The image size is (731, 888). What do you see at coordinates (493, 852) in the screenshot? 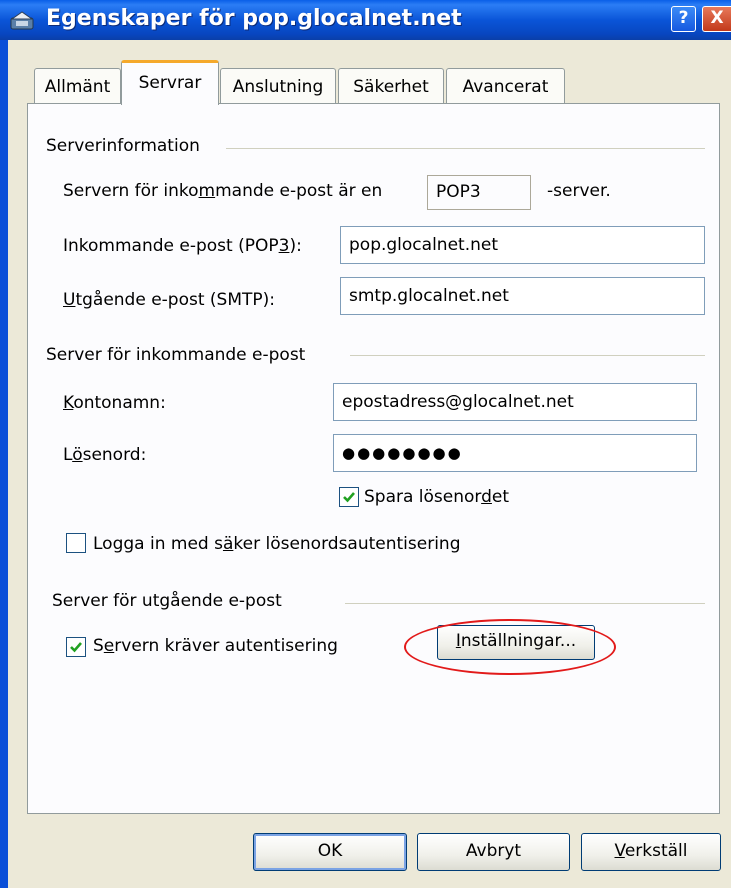
I see `cancel-button: Avbryt` at bounding box center [493, 852].